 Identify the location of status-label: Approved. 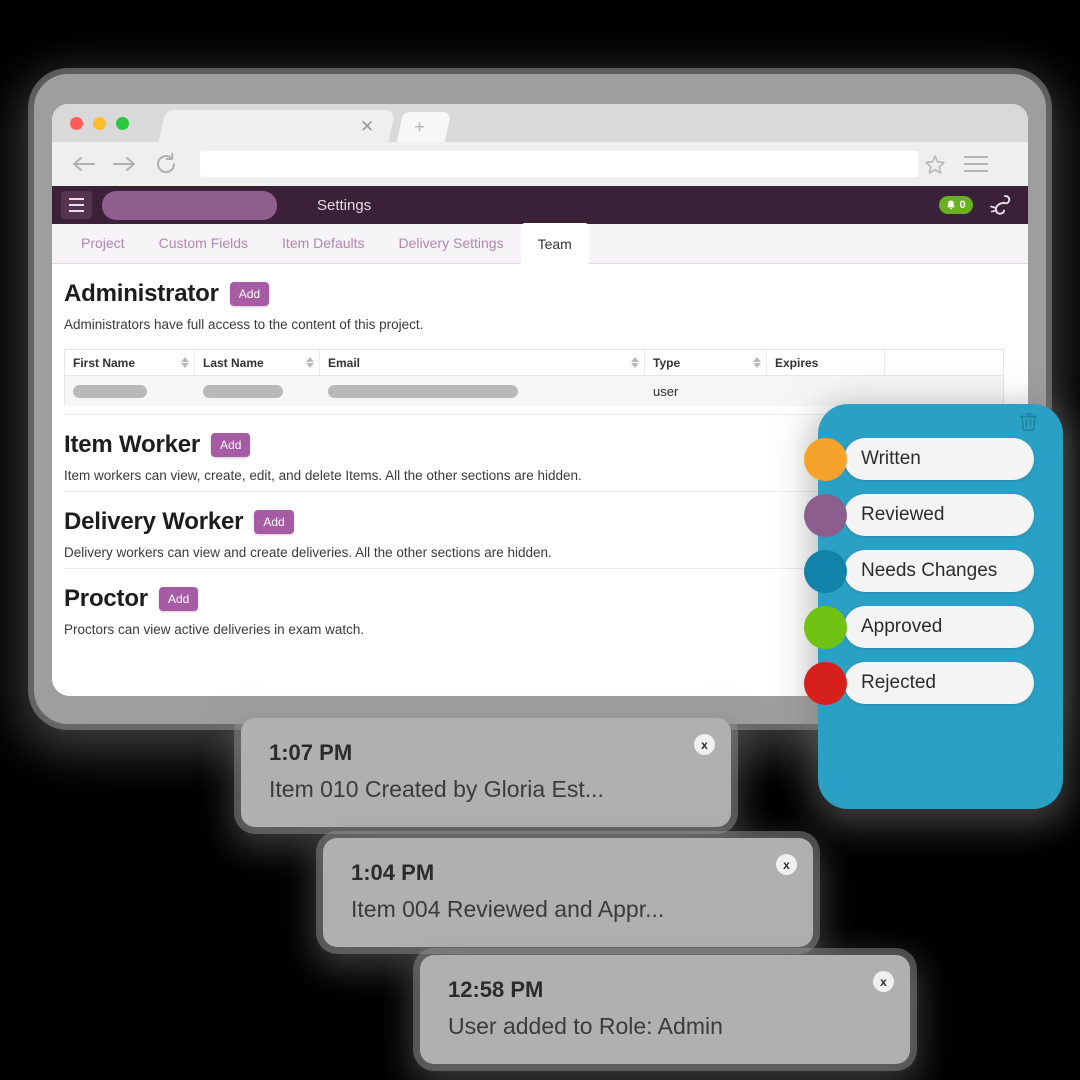
(939, 627).